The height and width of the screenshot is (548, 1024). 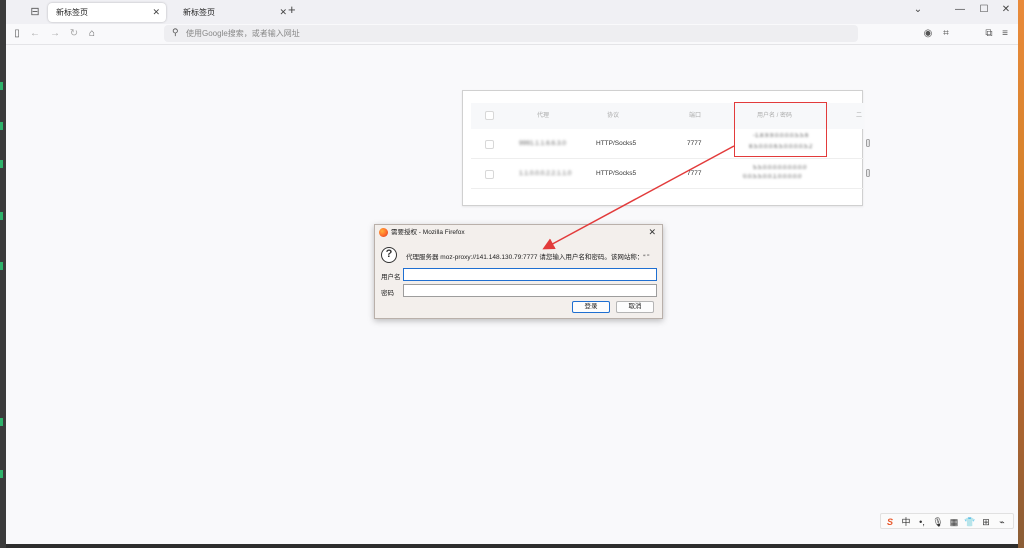 I want to click on back-icon: ←, so click(x=35, y=34).